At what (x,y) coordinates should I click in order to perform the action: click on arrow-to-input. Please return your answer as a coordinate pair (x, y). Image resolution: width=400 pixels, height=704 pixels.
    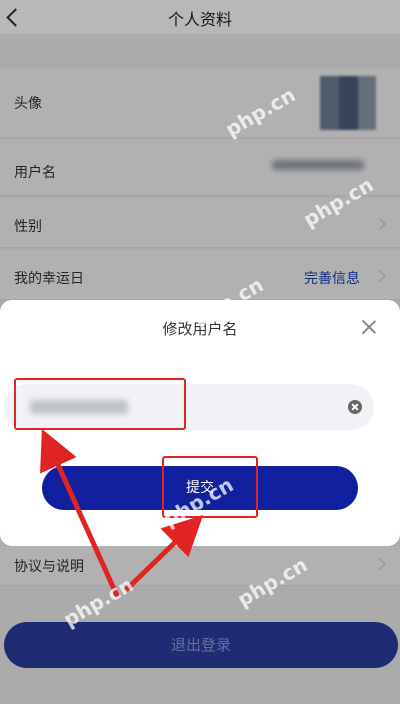
    Looking at the image, I should click on (80, 514).